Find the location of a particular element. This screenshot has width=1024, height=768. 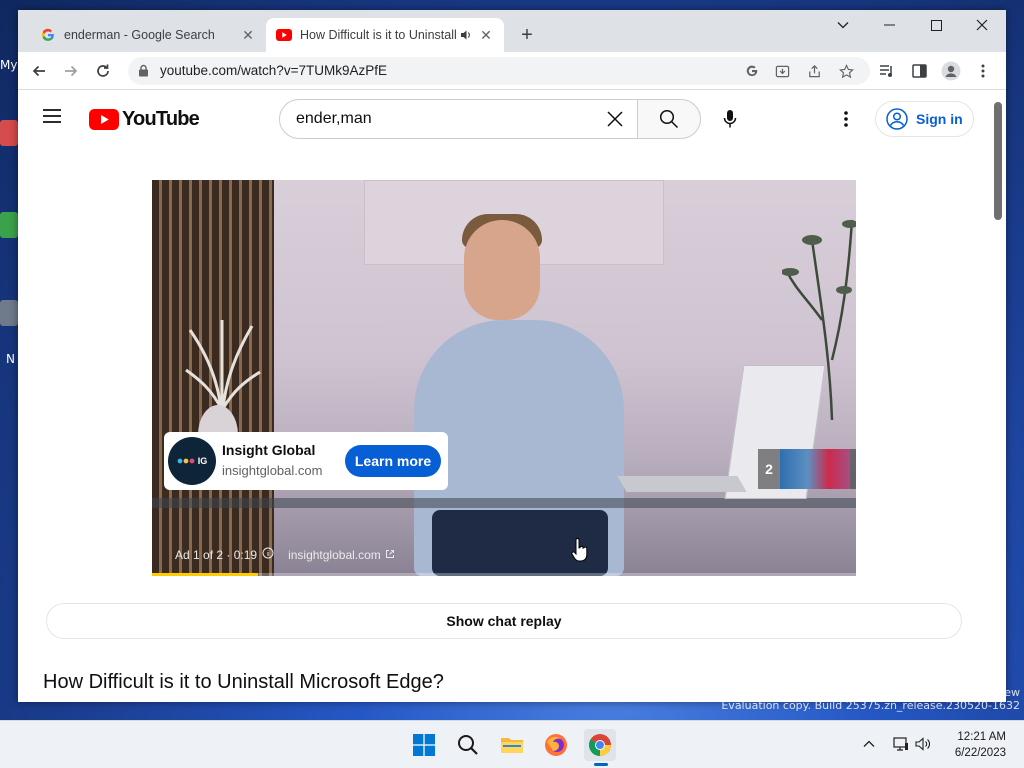

account-icon is located at coordinates (897, 119).